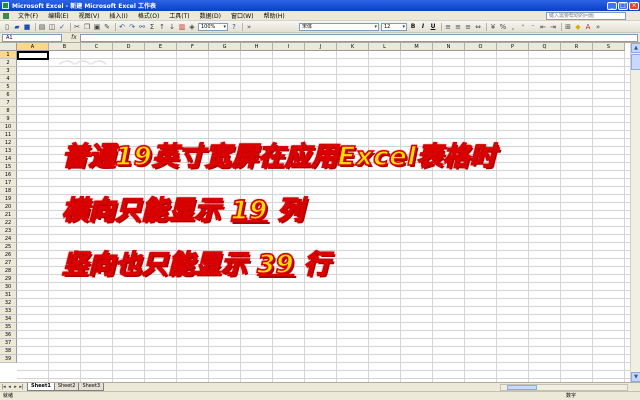  Describe the element at coordinates (588, 27) in the screenshot. I see `font-color-icon: A` at that location.